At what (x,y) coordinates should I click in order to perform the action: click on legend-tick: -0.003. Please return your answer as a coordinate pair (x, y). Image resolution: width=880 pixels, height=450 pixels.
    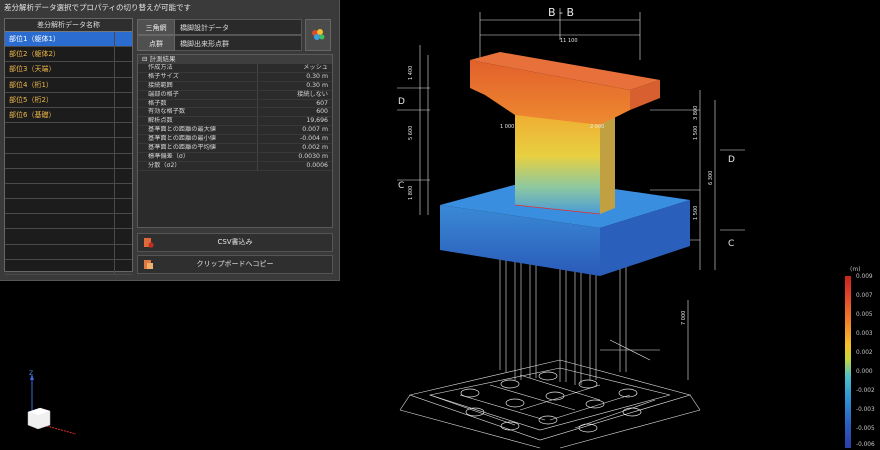
    Looking at the image, I should click on (865, 410).